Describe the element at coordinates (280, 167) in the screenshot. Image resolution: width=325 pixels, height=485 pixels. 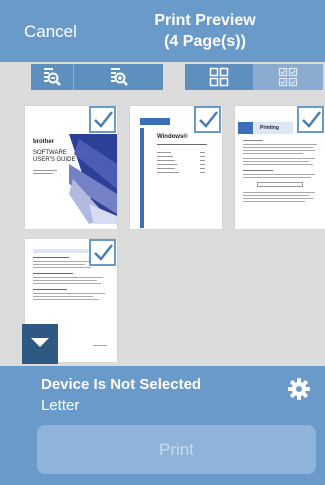
I see `page-thumbnail-3: Printing` at that location.